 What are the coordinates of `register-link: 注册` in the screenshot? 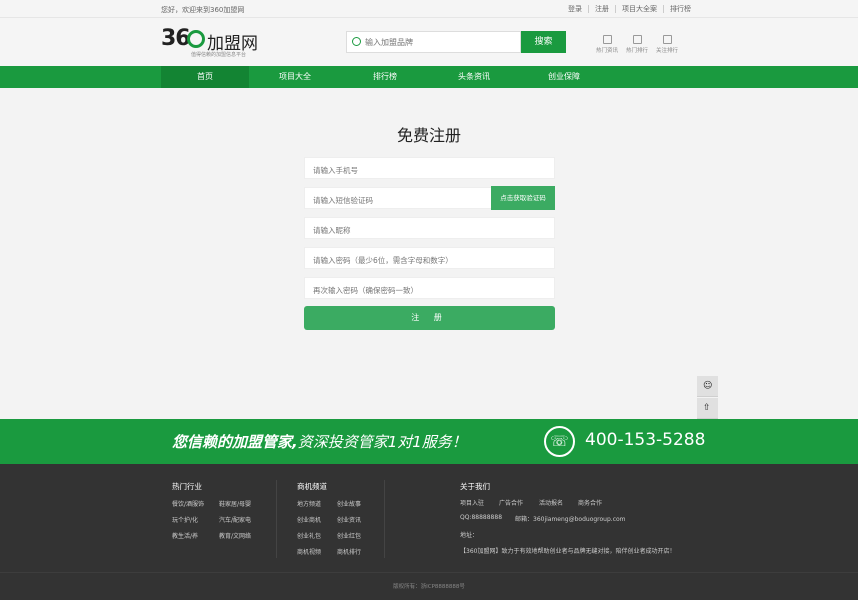 It's located at (601, 9).